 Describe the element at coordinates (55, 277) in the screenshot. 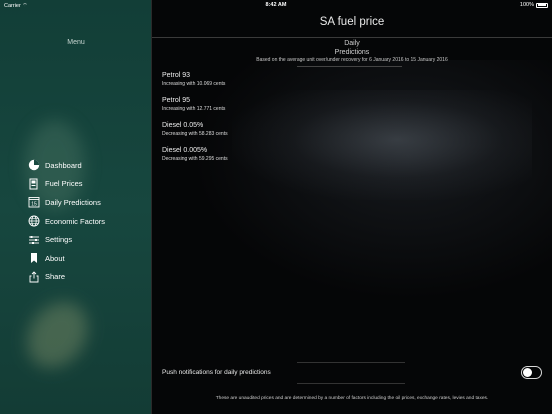

I see `sidebar-item-label: Share` at that location.